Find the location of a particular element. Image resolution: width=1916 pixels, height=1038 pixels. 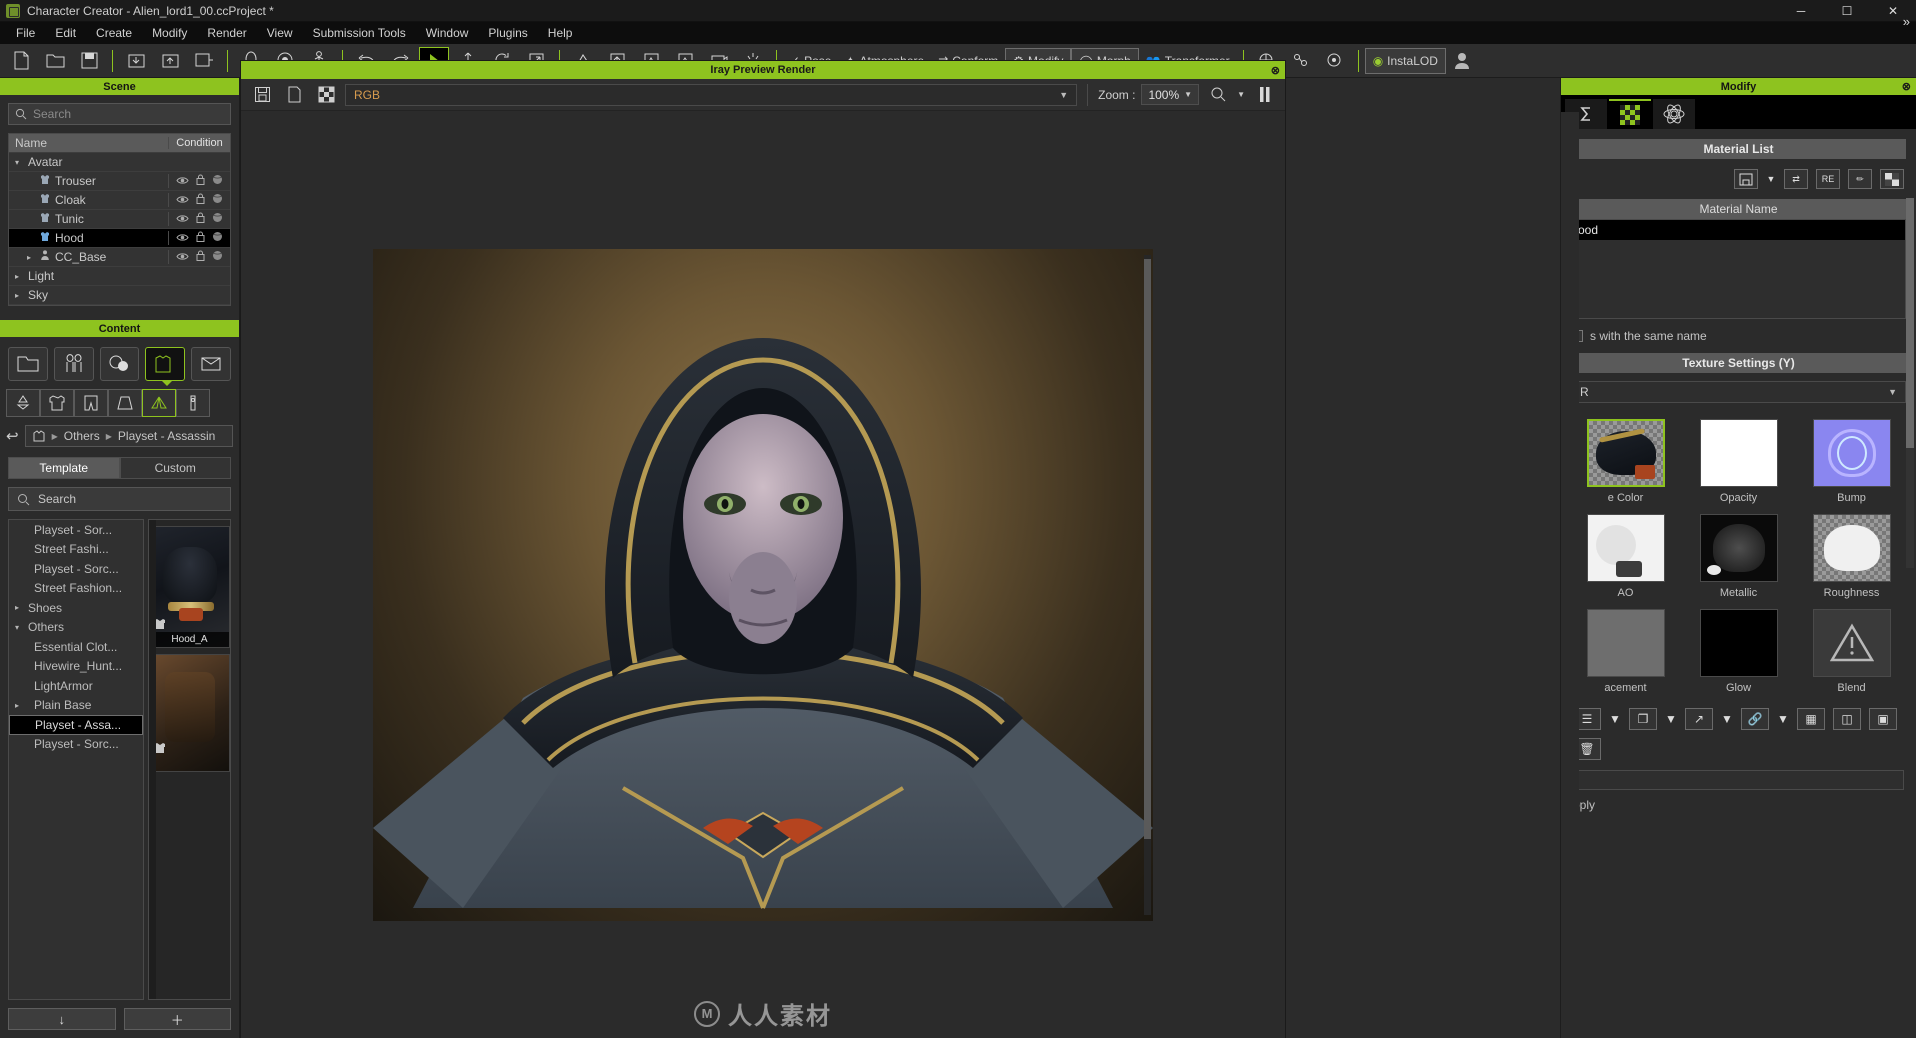

account-icon is located at coordinates (1463, 61).